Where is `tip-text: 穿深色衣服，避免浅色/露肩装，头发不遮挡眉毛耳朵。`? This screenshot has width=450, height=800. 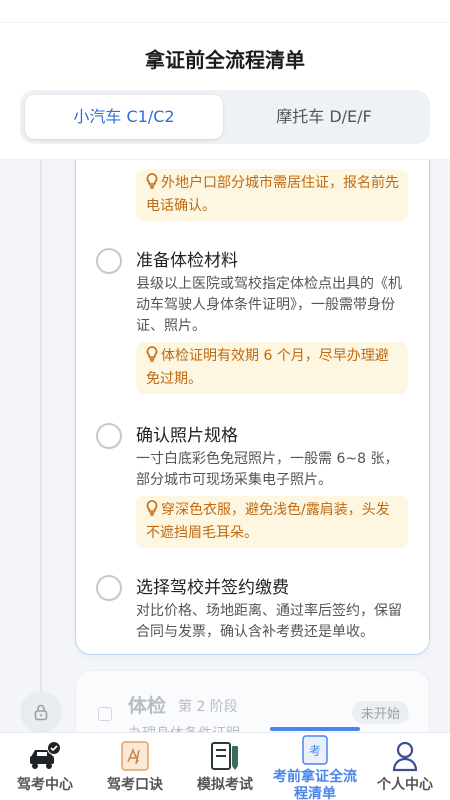 tip-text: 穿深色衣服，避免浅色/露肩装，头发不遮挡眉毛耳朵。 is located at coordinates (268, 521).